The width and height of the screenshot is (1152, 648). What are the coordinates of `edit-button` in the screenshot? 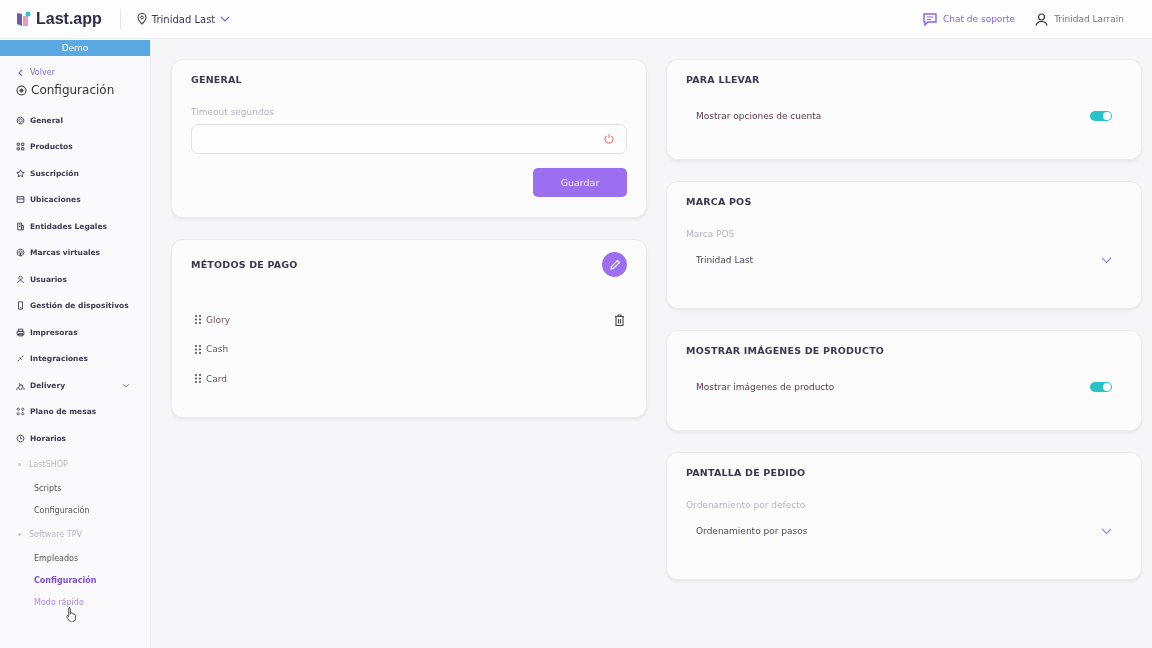 It's located at (614, 264).